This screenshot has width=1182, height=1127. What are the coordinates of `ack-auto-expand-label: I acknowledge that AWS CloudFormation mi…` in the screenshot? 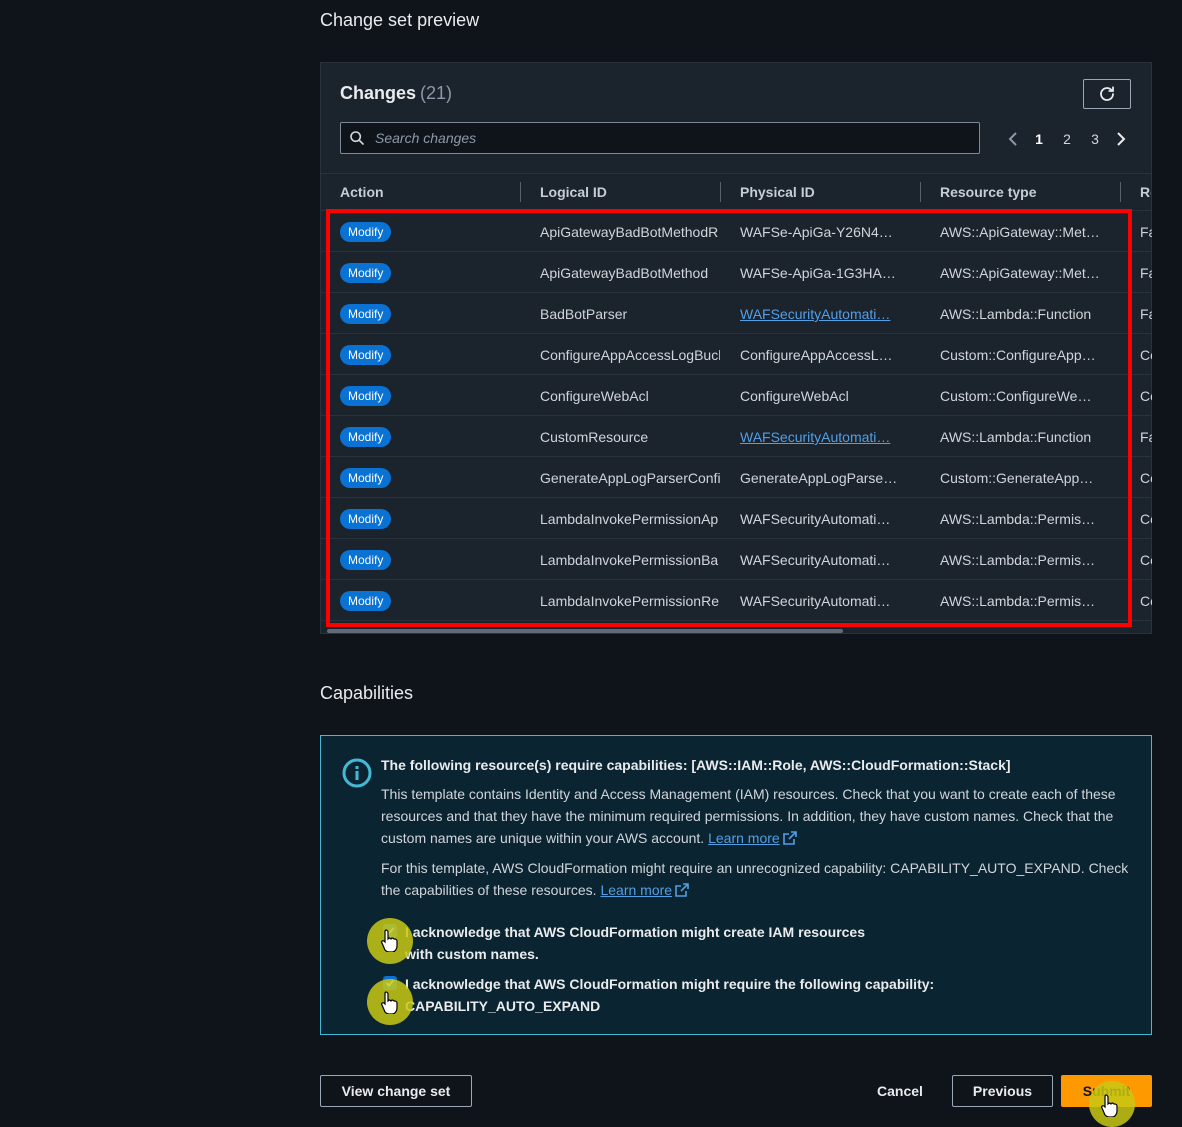 It's located at (670, 984).